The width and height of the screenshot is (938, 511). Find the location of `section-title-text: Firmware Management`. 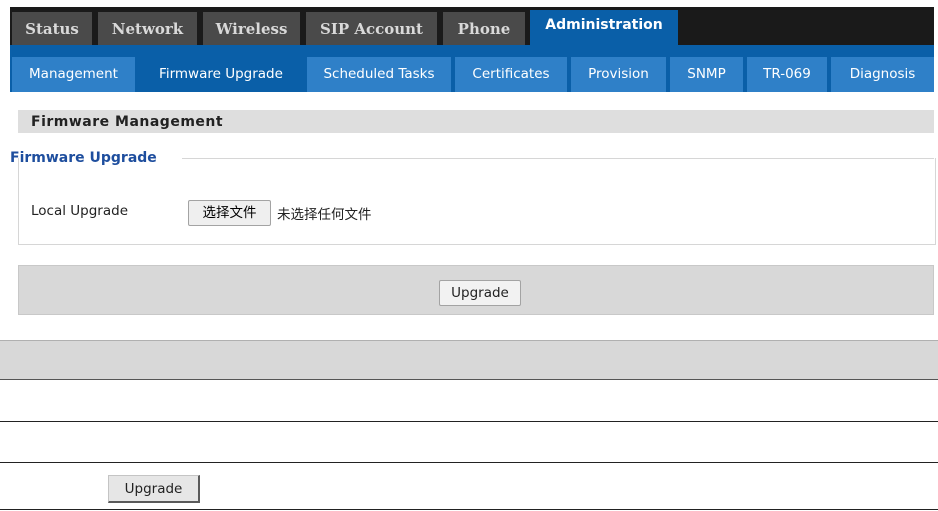

section-title-text: Firmware Management is located at coordinates (127, 122).